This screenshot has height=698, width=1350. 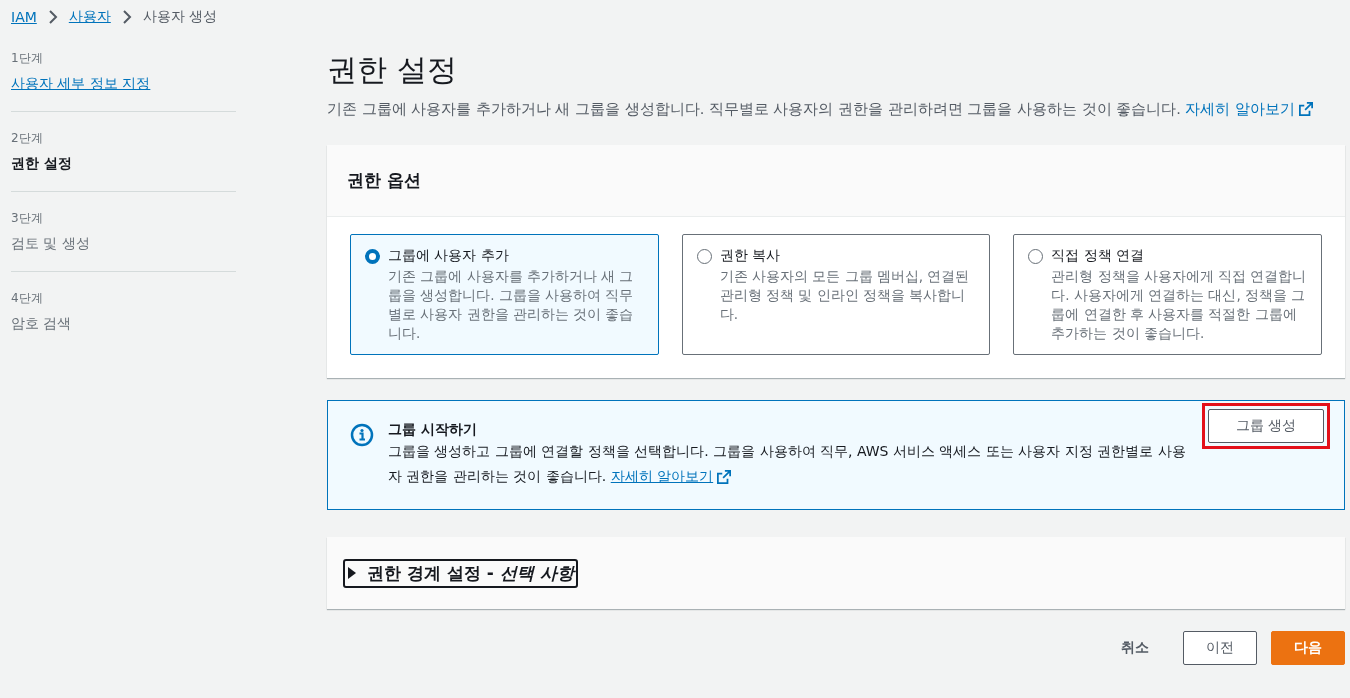 I want to click on step-number: 3단계, so click(x=27, y=218).